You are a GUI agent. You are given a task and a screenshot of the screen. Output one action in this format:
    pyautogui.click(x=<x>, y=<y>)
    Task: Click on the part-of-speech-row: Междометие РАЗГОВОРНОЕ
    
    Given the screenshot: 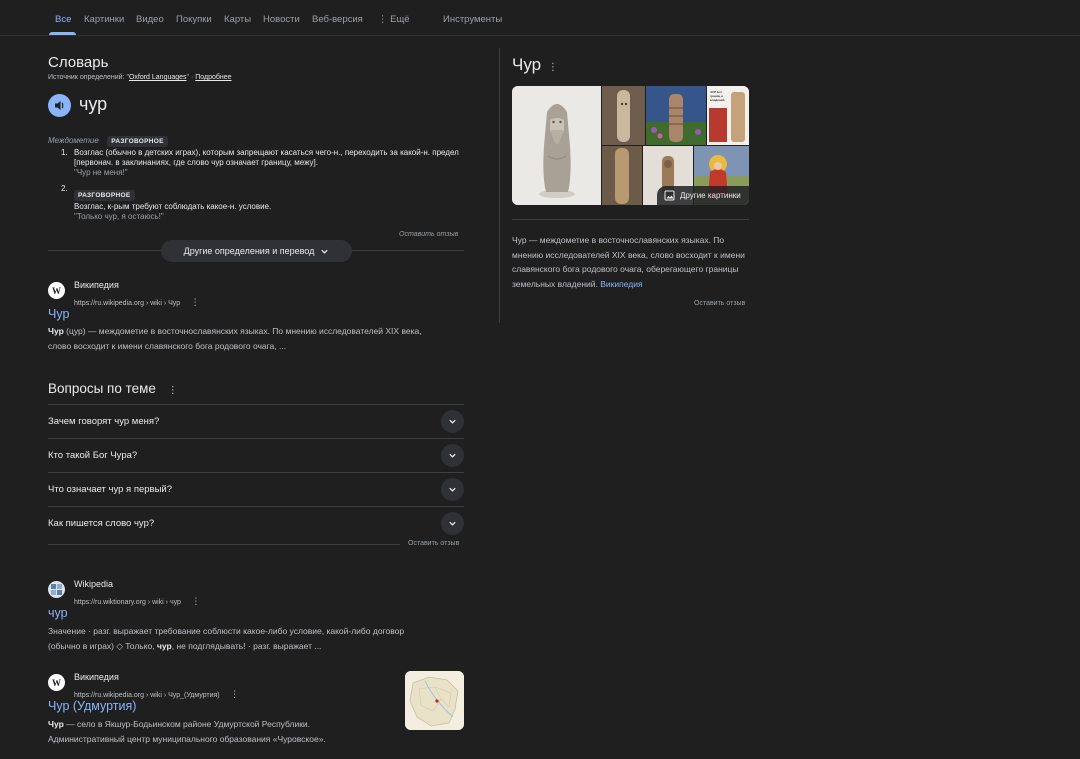 What is the action you would take?
    pyautogui.click(x=108, y=139)
    